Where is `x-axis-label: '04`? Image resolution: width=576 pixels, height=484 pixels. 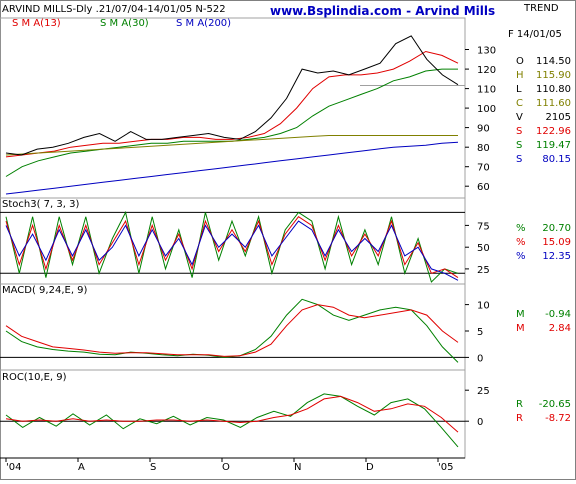 x-axis-label: '04 is located at coordinates (13, 467).